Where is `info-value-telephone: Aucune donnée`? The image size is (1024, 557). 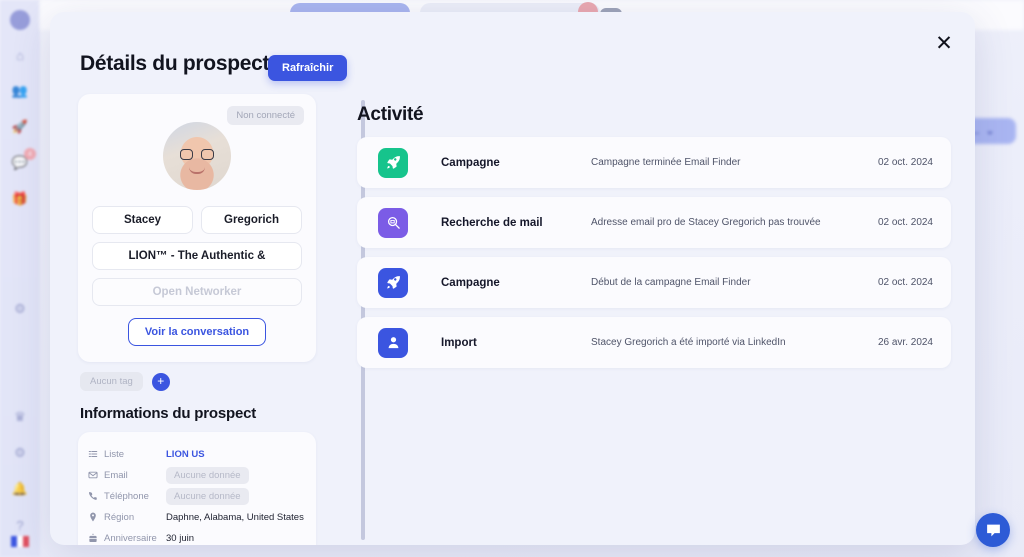 info-value-telephone: Aucune donnée is located at coordinates (207, 496).